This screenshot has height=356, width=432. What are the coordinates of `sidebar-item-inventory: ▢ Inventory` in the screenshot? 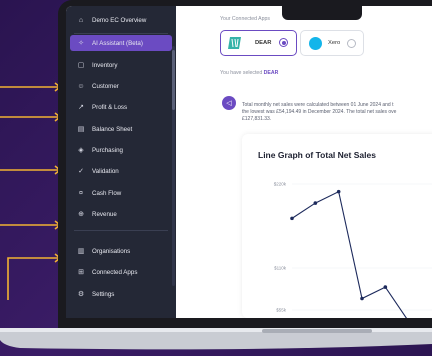 It's located at (121, 65).